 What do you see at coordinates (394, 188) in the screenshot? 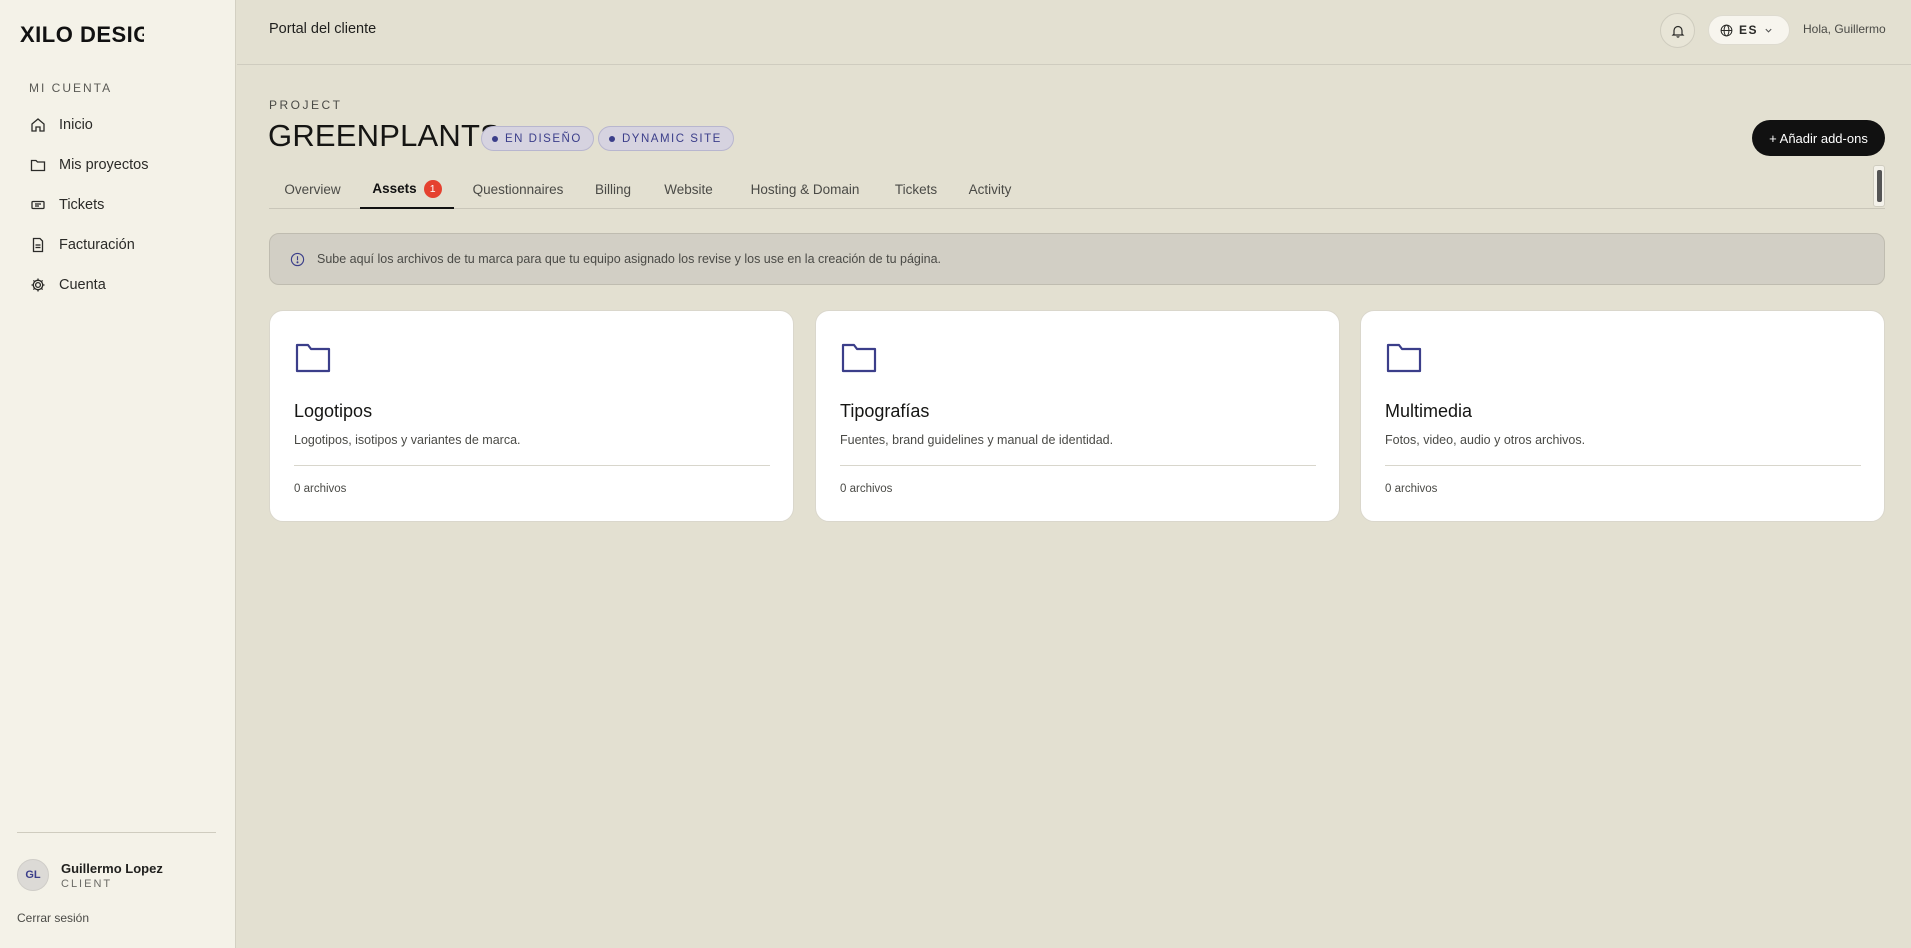
I see `tab-label: Assets` at bounding box center [394, 188].